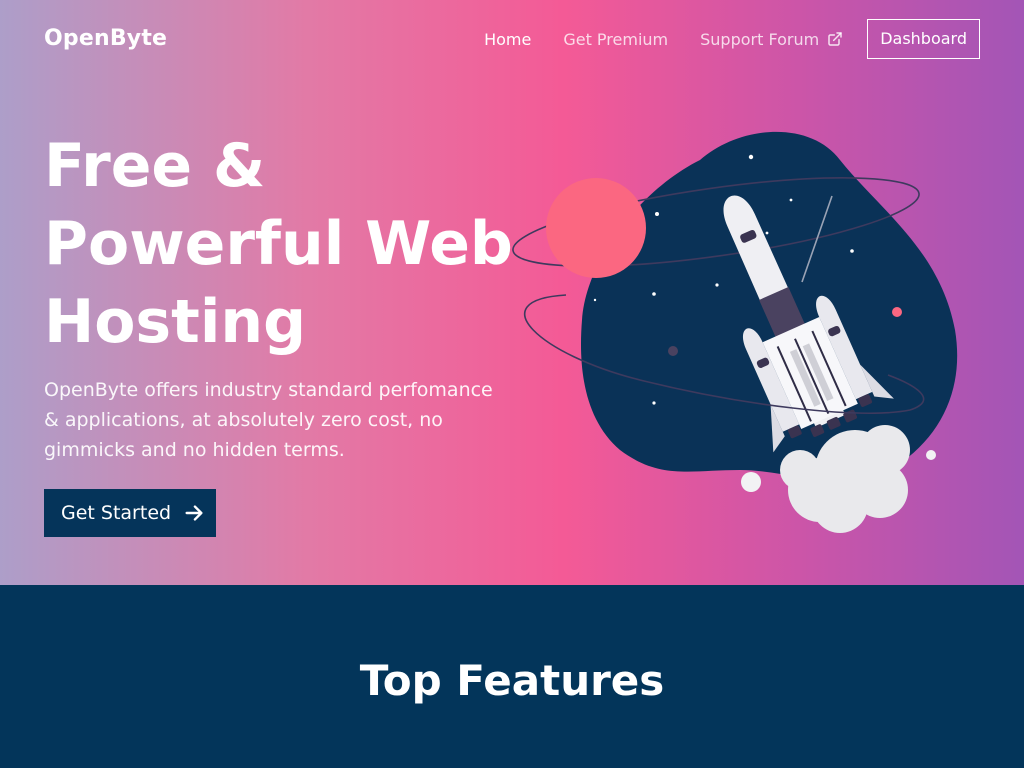  Describe the element at coordinates (596, 228) in the screenshot. I see `planet` at that location.